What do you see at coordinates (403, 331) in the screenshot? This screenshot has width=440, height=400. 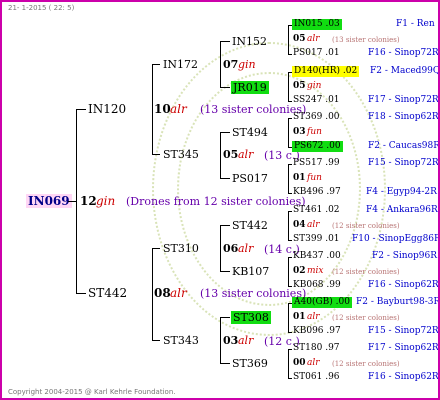 I see `gen5-bottom-origin: F15 - Sinop72R` at bounding box center [403, 331].